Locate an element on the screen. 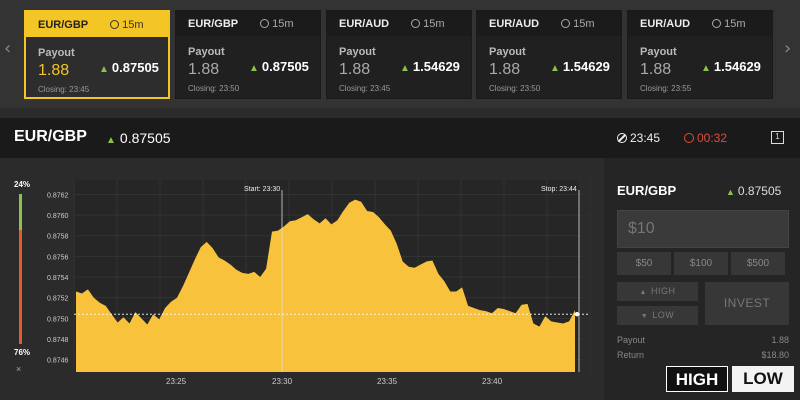  chevron-left-icon: ‹ is located at coordinates (7, 48).